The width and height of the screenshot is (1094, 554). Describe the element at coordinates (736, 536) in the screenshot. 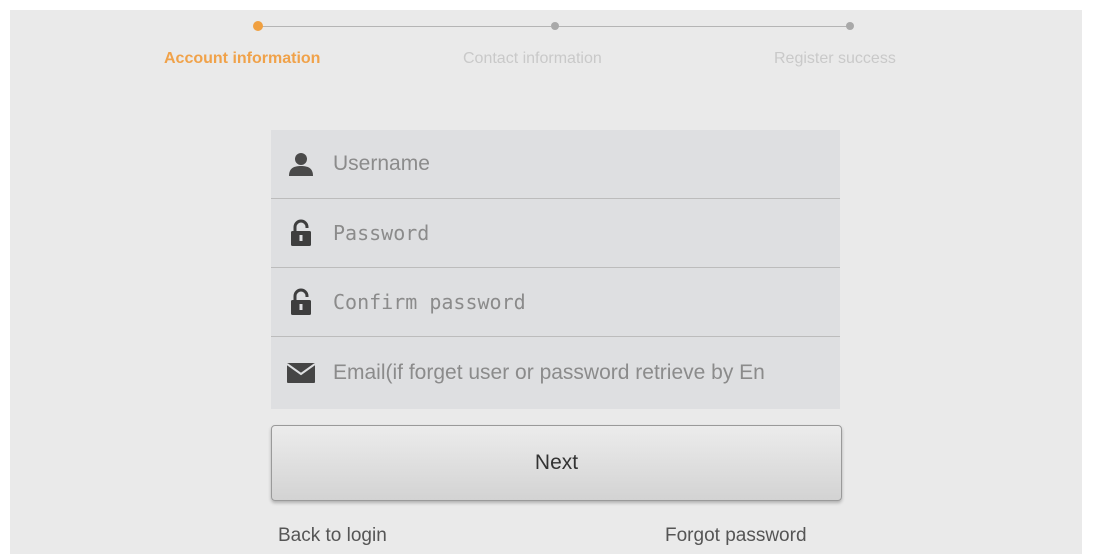

I see `forgot-password-link: Forgot password` at that location.